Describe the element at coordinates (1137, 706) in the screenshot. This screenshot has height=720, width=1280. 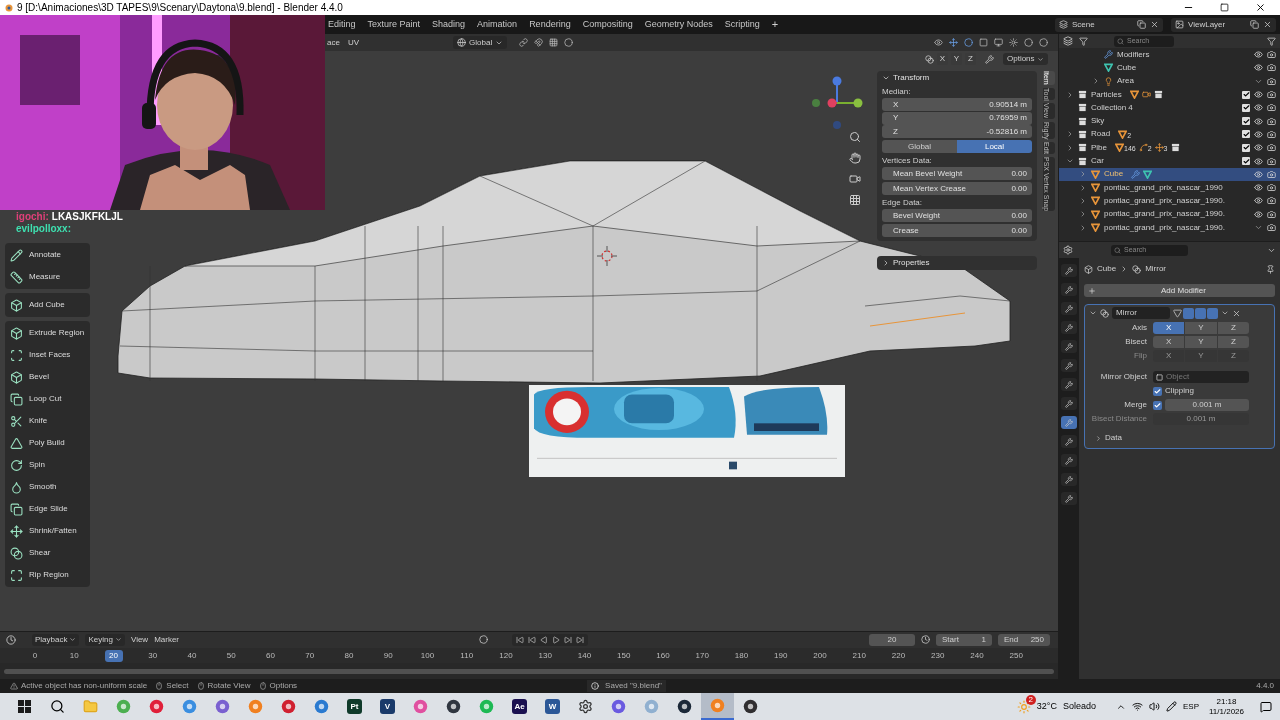
I see `network-icon` at that location.